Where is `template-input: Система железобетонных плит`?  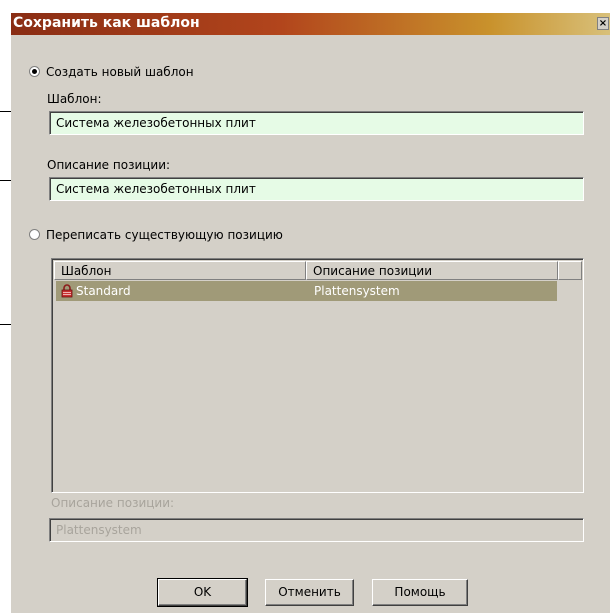
template-input: Система железобетонных плит is located at coordinates (316, 123).